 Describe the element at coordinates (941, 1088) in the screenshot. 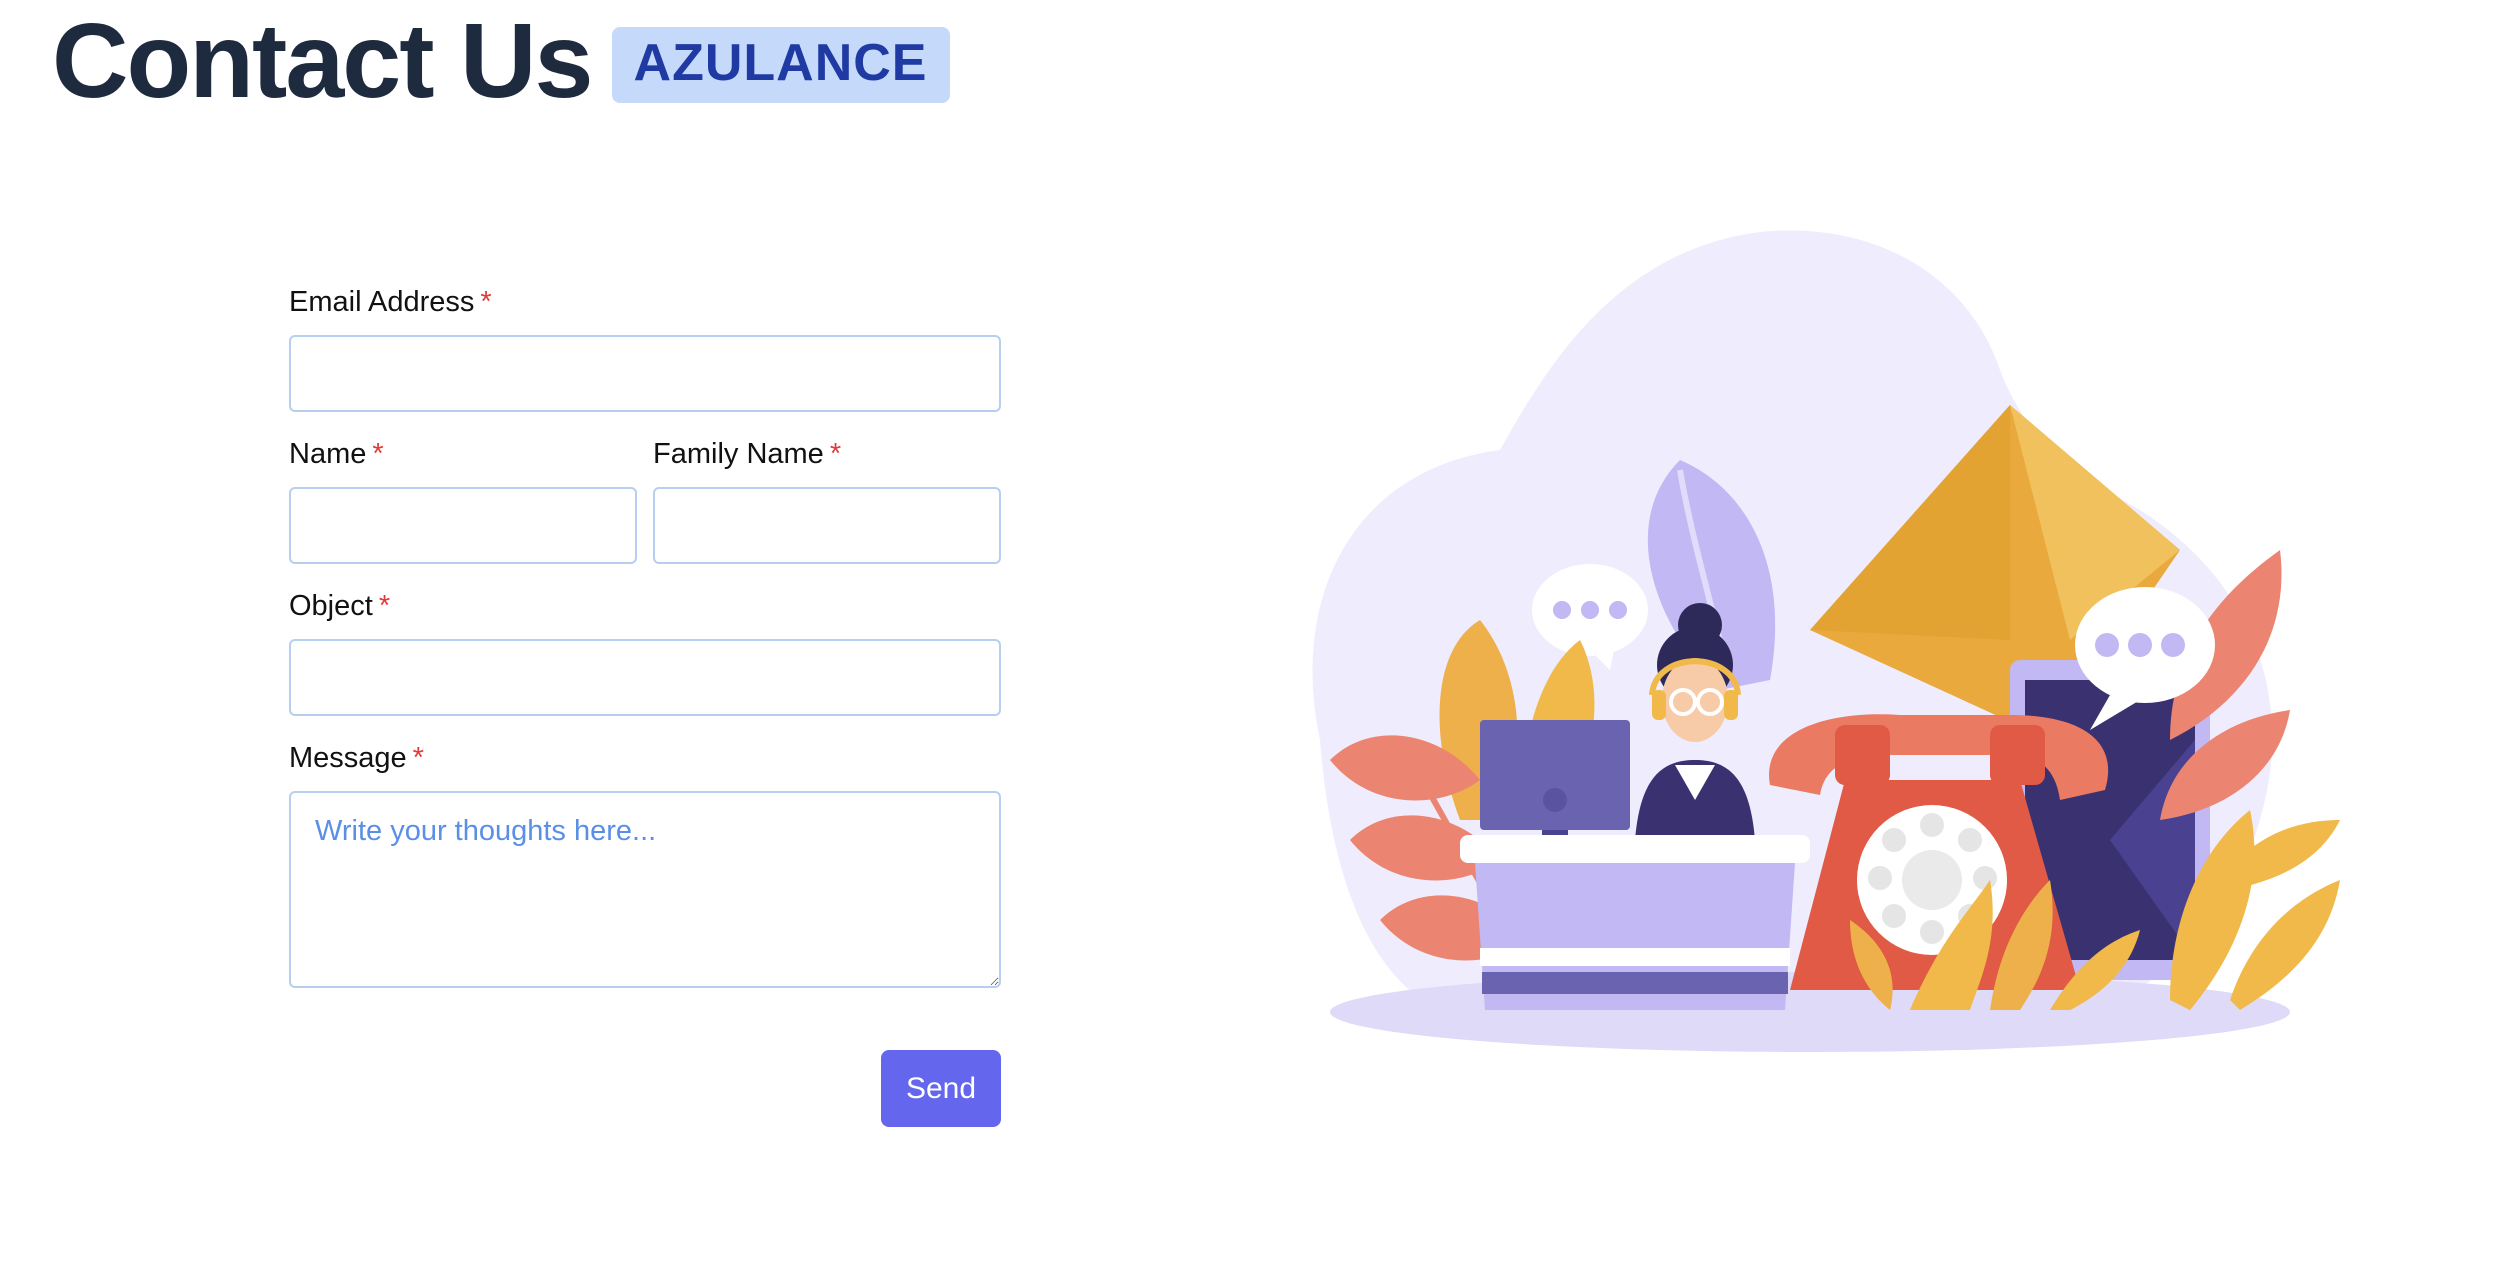

I see `send-button: Send` at that location.